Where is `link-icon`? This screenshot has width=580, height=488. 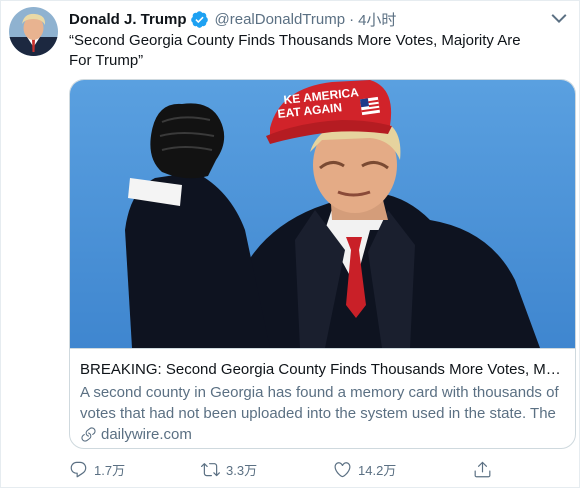
link-icon is located at coordinates (88, 434).